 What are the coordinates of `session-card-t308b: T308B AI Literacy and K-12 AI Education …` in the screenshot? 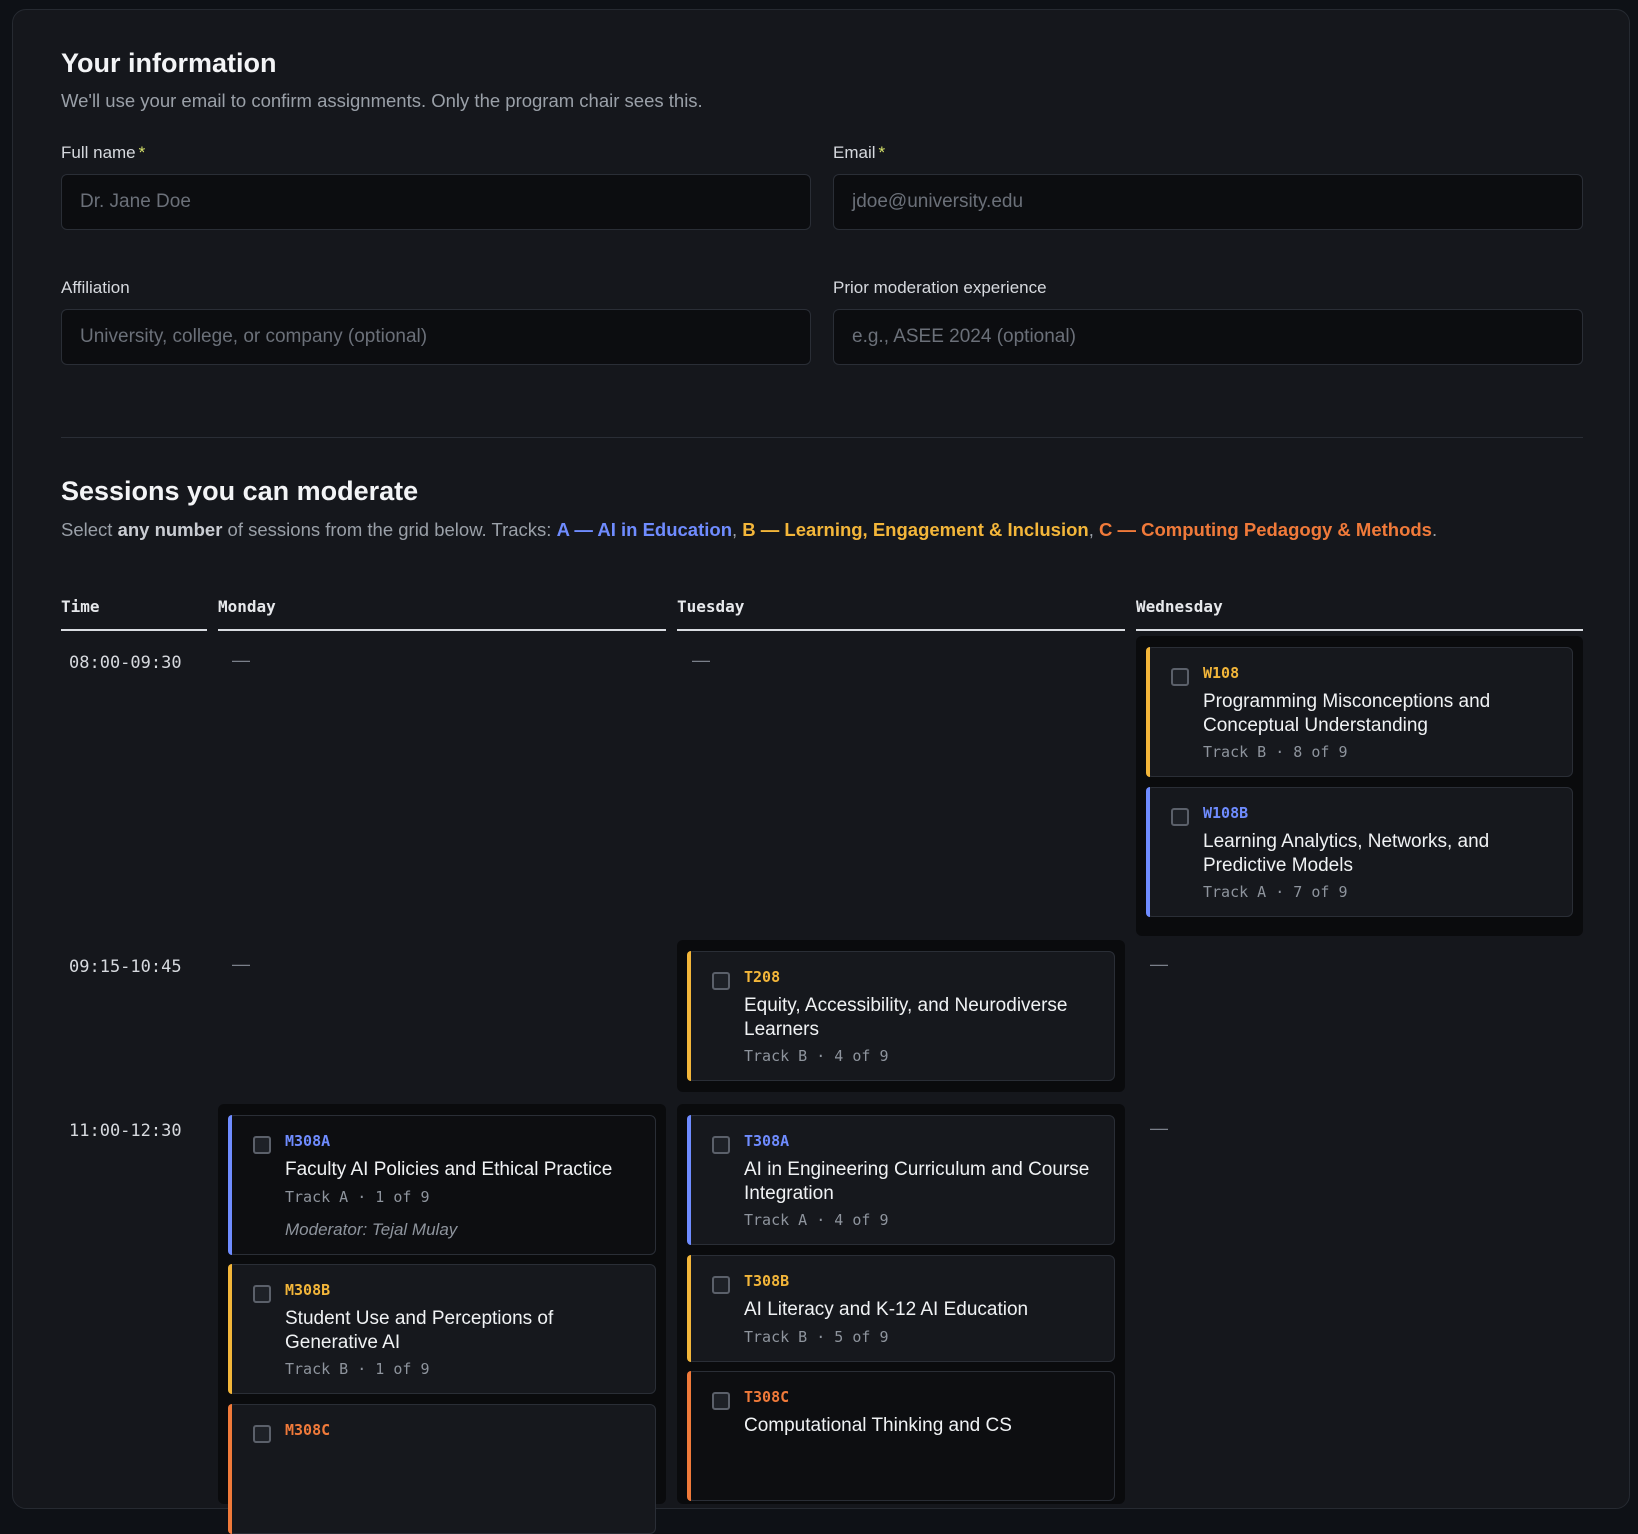 It's located at (901, 1308).